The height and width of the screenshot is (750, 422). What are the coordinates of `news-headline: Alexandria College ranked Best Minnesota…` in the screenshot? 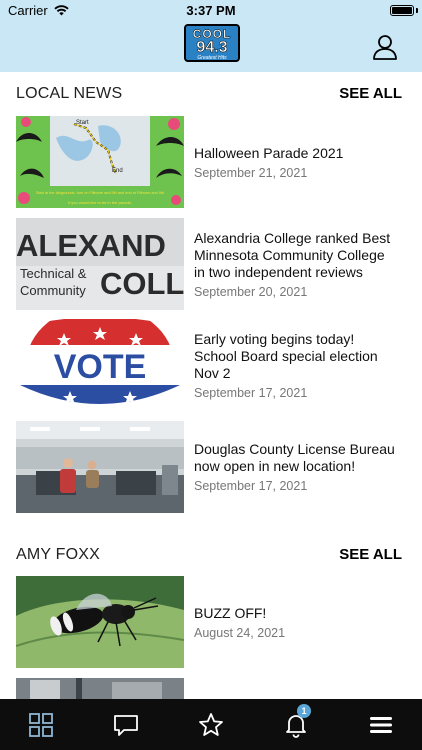 It's located at (292, 254).